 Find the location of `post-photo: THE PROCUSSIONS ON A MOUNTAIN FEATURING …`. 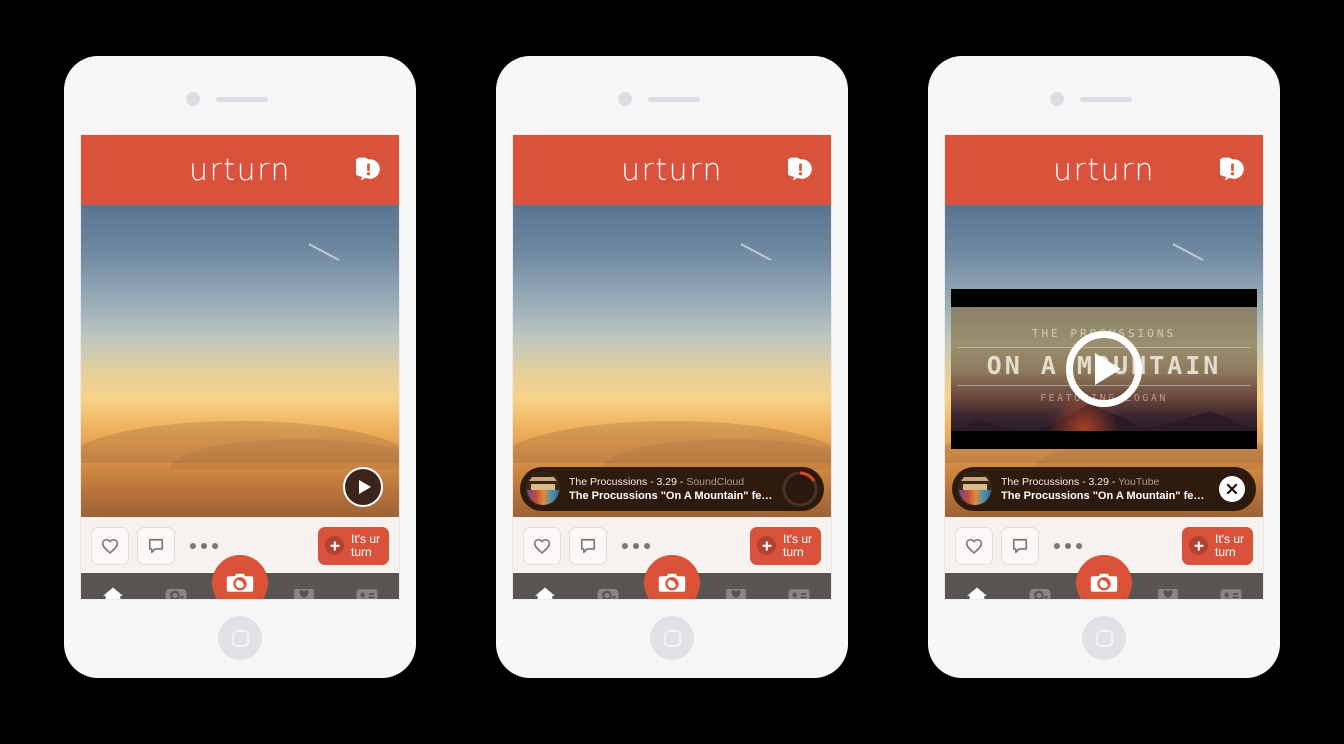

post-photo: THE PROCUSSIONS ON A MOUNTAIN FEATURING … is located at coordinates (1104, 361).